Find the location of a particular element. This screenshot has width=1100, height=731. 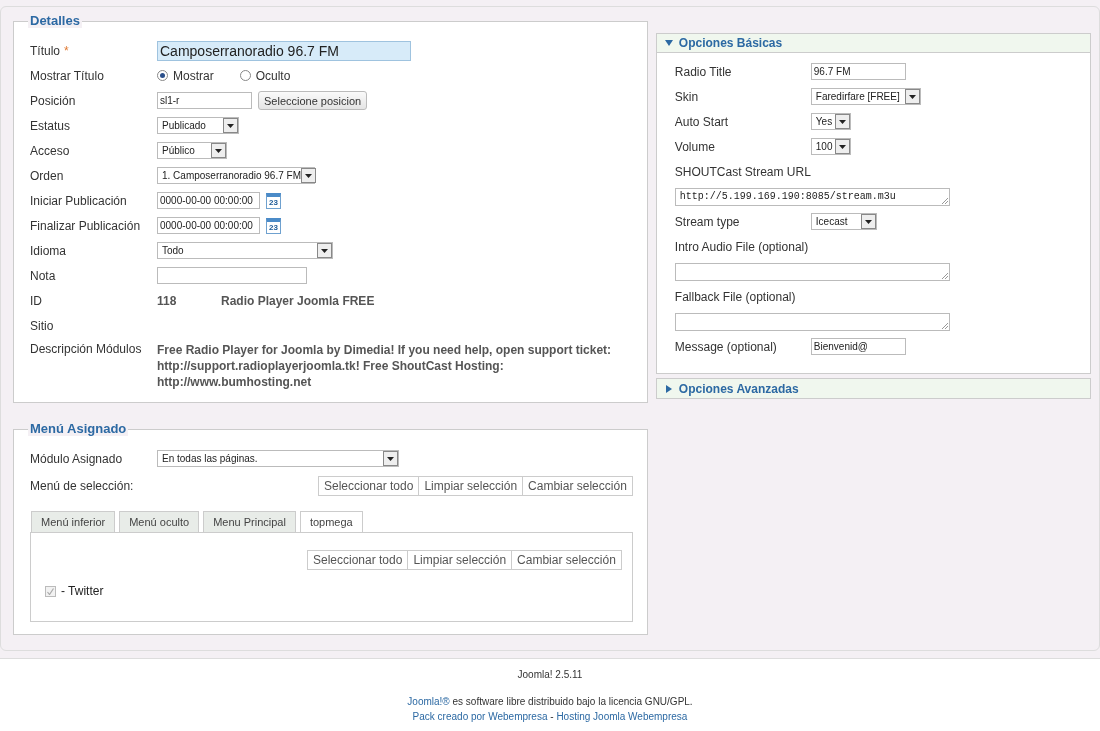

text-input: sl1-r is located at coordinates (204, 100).